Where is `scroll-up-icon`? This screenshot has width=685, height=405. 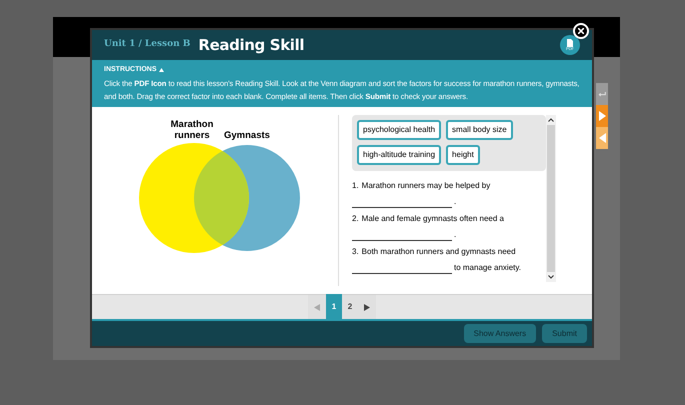 scroll-up-icon is located at coordinates (551, 120).